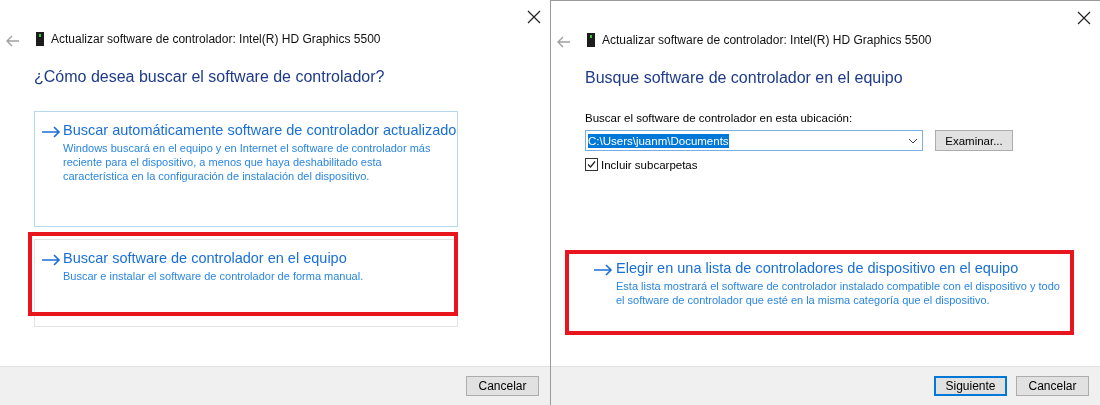  I want to click on option-link: Buscar automáticamente software de controlador actualizado, so click(260, 130).